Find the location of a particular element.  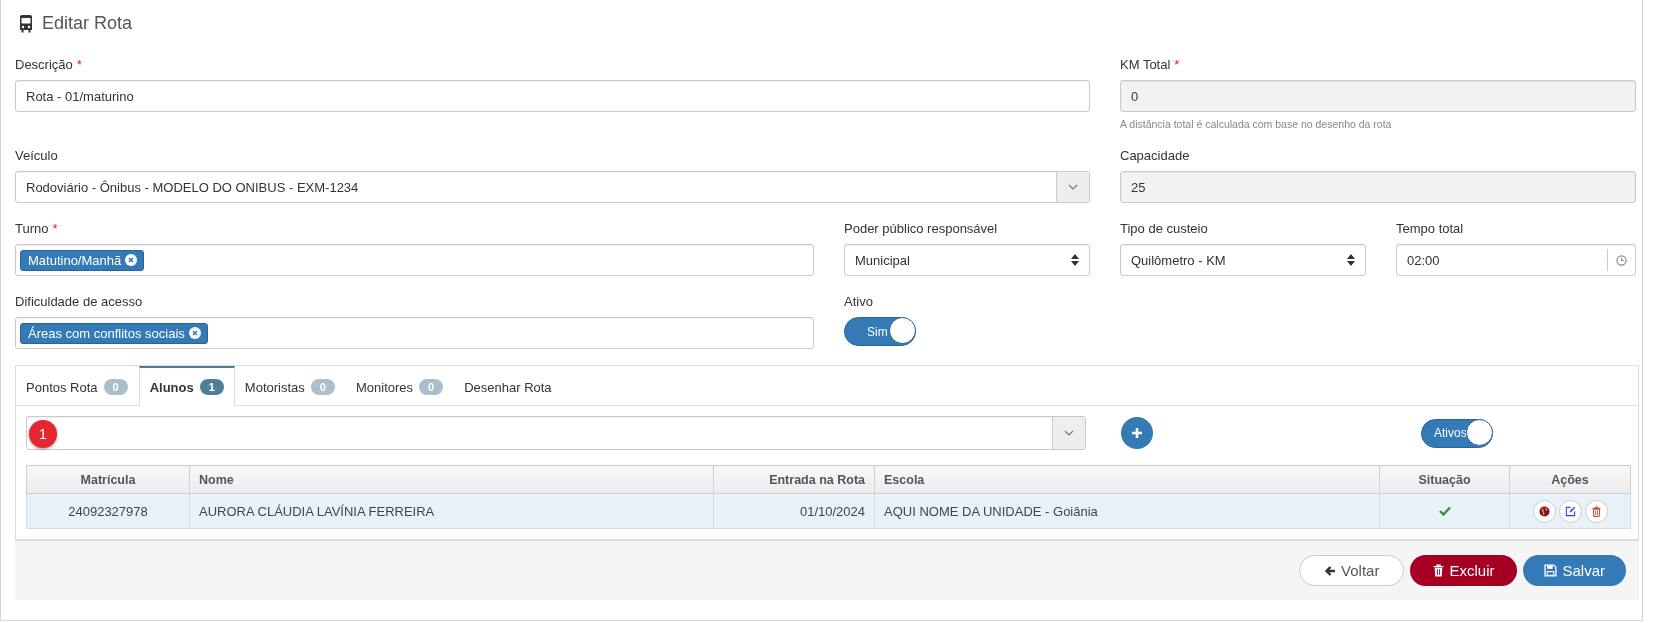

column-header: Ações is located at coordinates (1570, 479).